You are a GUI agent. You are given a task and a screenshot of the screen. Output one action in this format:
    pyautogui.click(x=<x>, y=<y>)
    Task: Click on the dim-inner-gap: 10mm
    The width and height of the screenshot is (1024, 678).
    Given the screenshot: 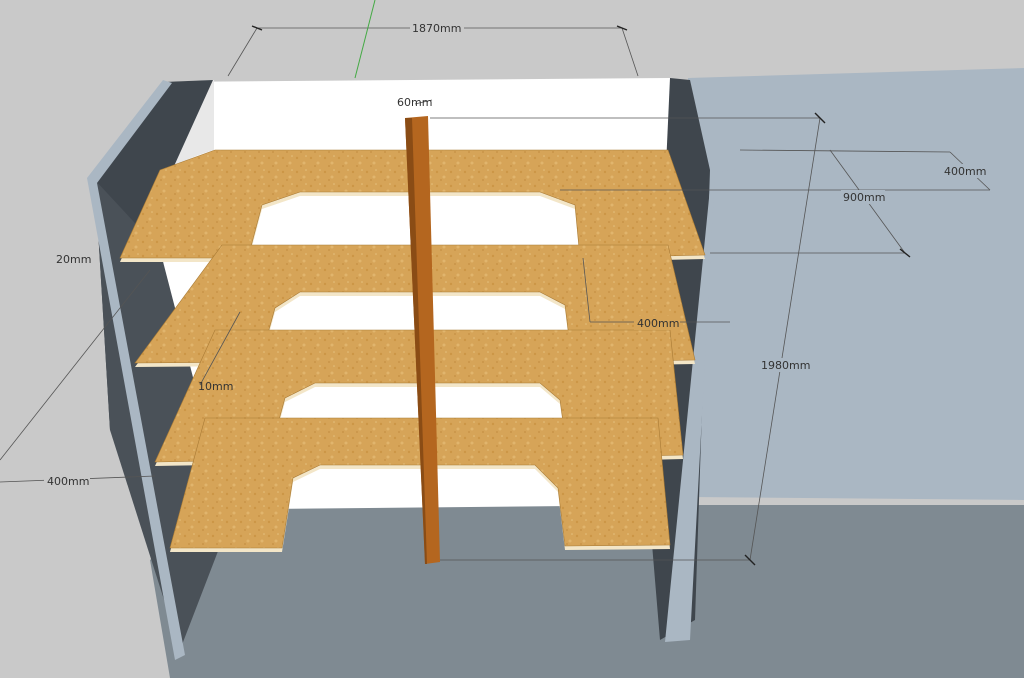 What is the action you would take?
    pyautogui.click(x=215, y=386)
    